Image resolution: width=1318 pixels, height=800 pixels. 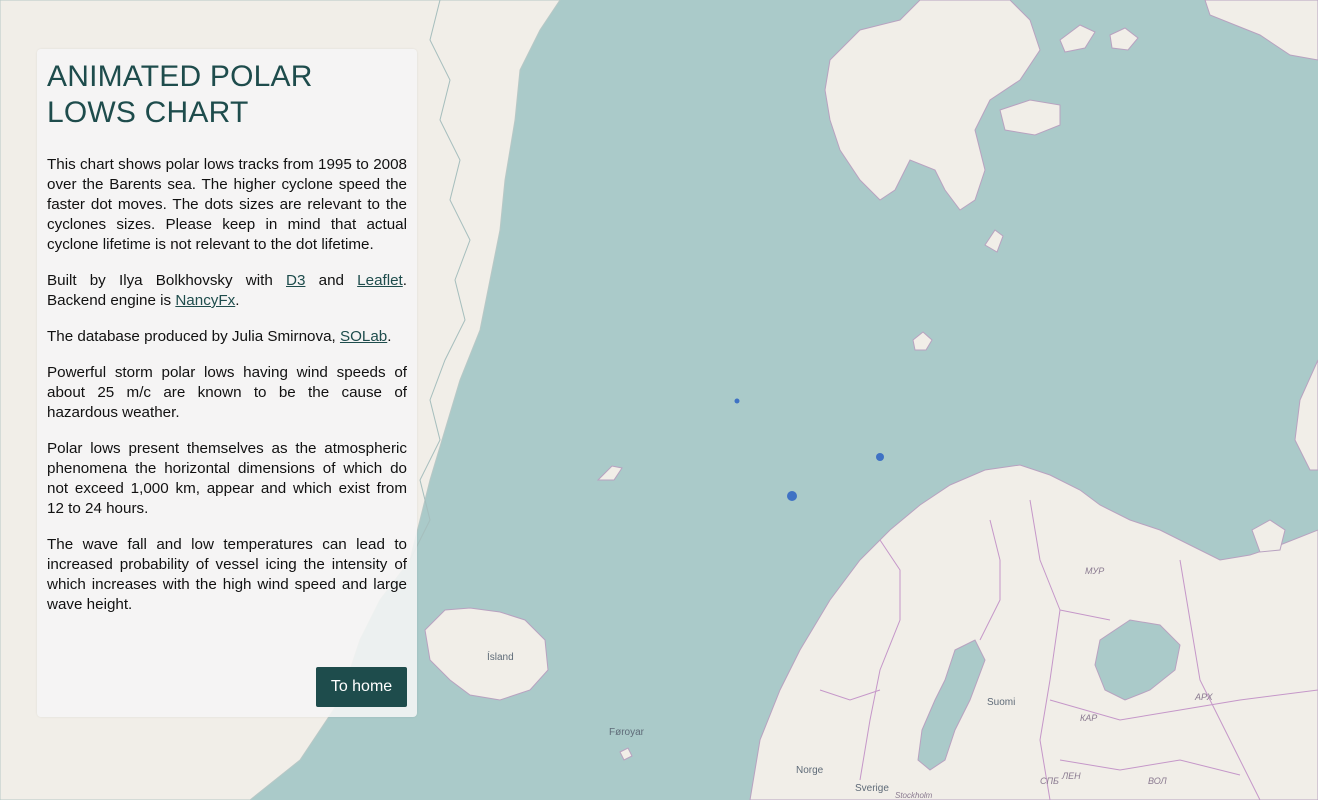 I want to click on map-label-karelia: КАР, so click(x=1089, y=718).